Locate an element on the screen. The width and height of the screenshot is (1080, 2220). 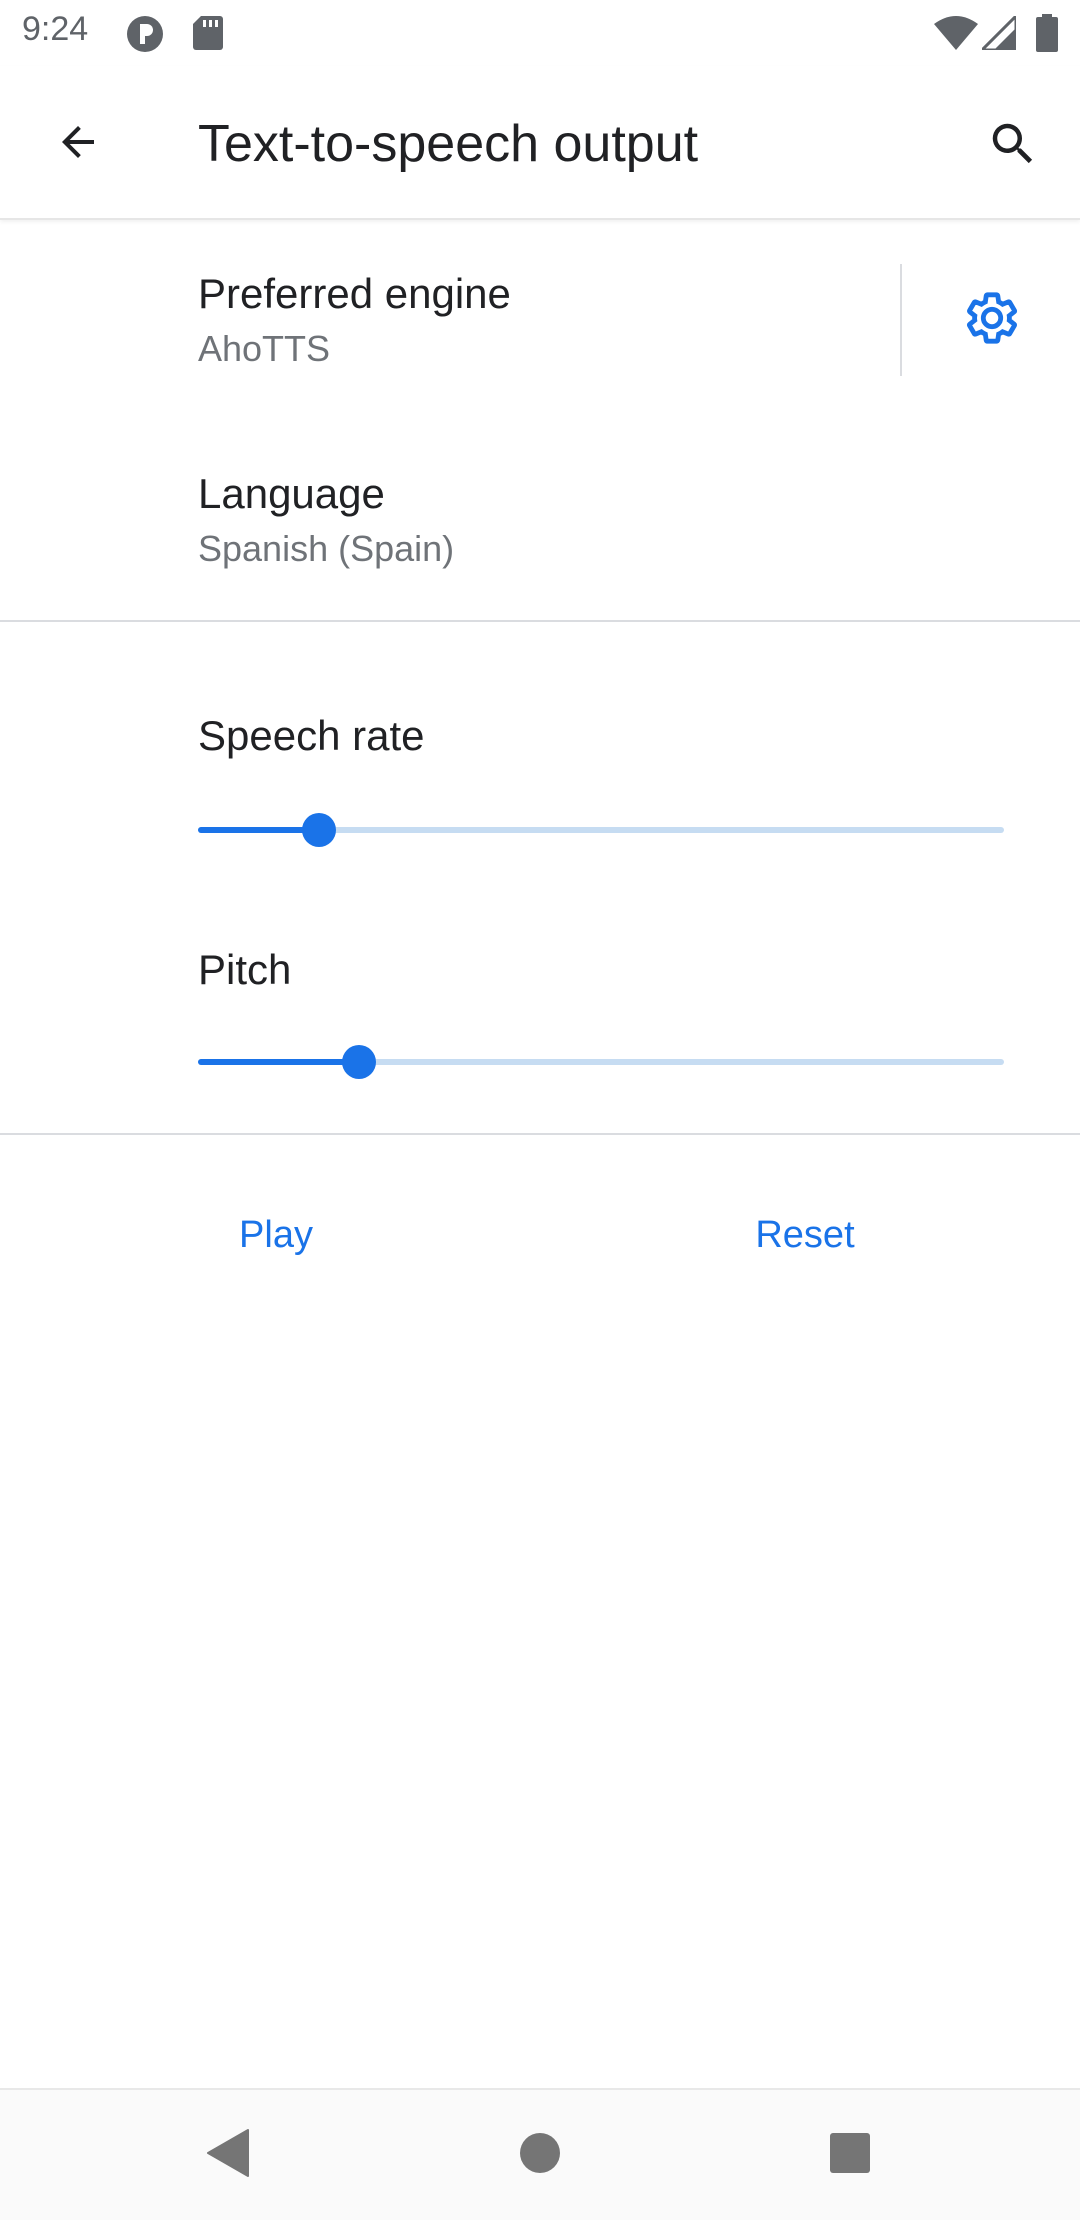
preferred-engine-title: Preferred engine is located at coordinates (354, 293).